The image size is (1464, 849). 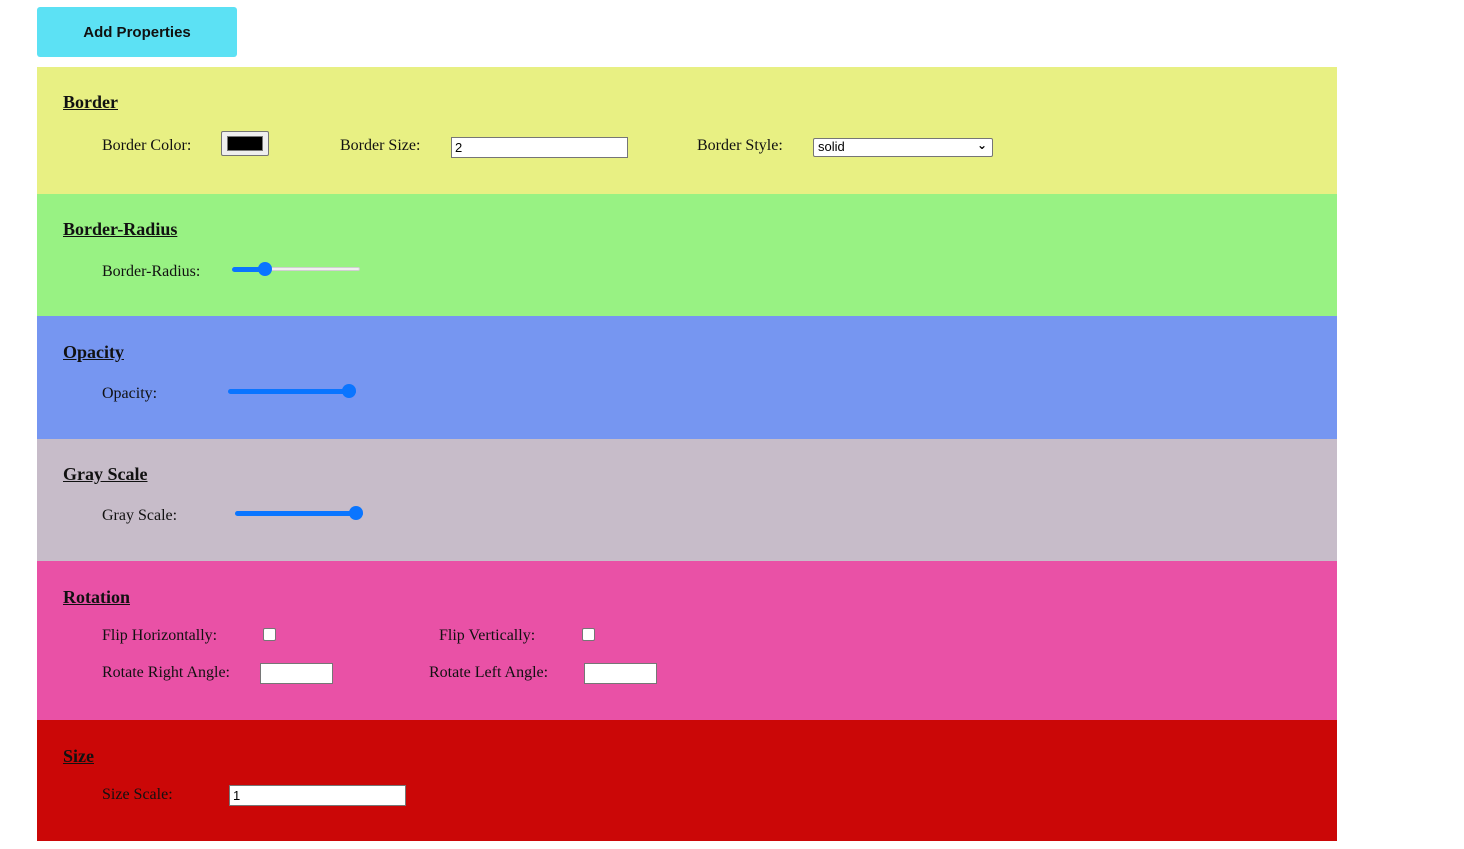 I want to click on color-swatch-fill, so click(x=245, y=143).